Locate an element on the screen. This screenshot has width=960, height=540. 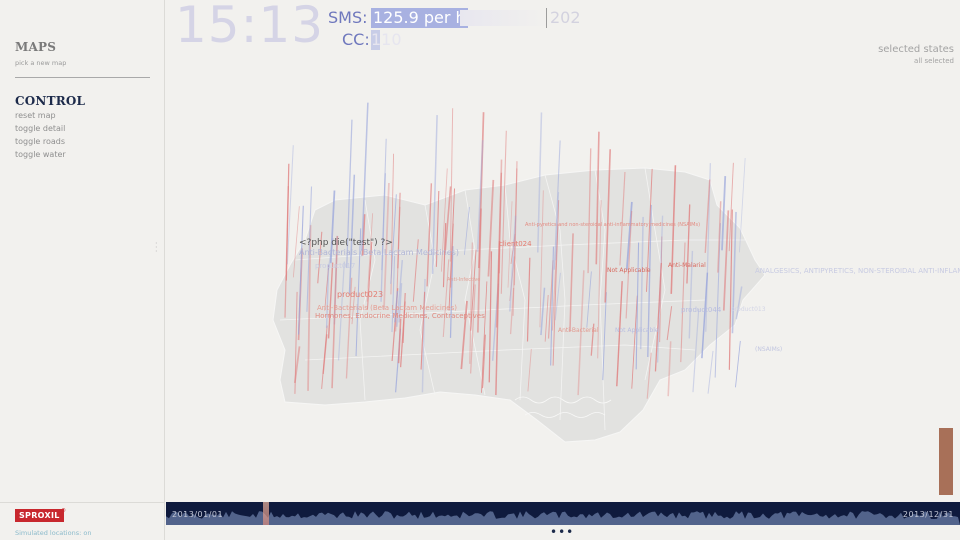
more-options-icon: ••• is located at coordinates (562, 532).